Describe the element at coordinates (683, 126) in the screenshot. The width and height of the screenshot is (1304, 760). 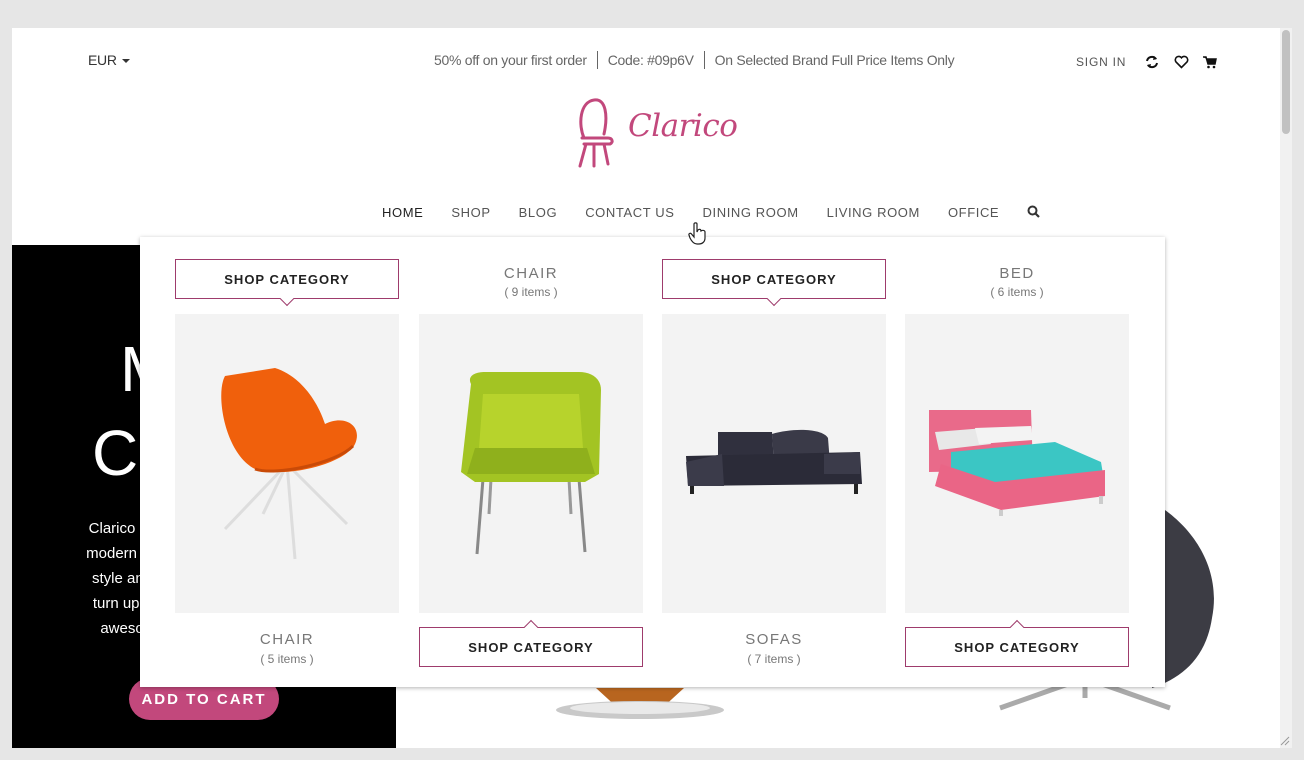
I see `logo-text: Clarico` at that location.